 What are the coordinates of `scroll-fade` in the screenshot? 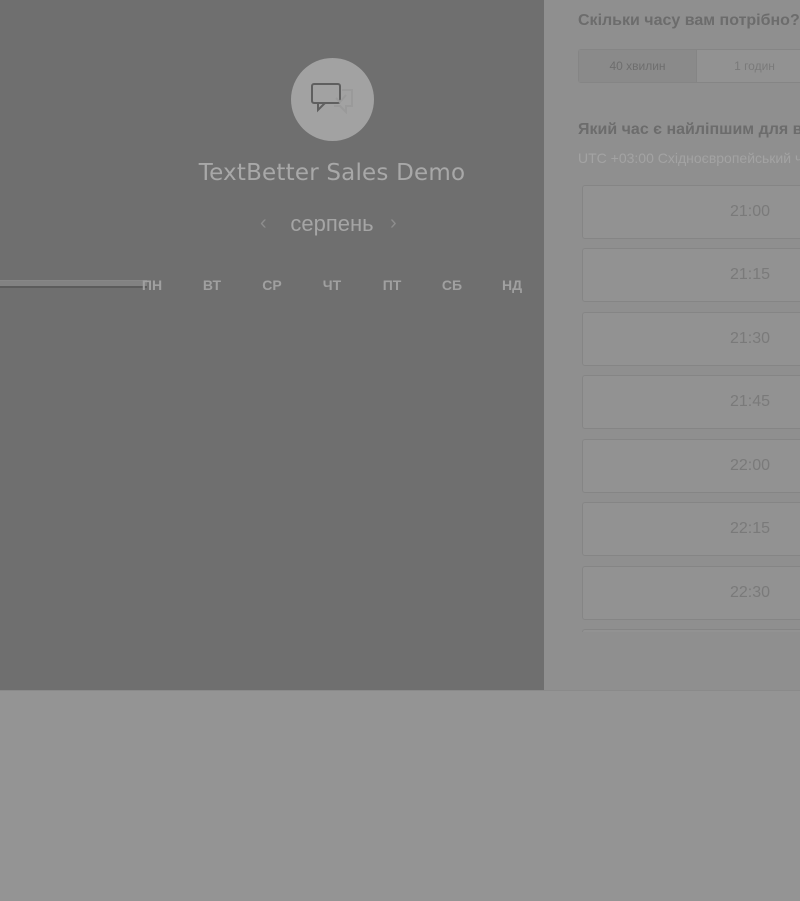 It's located at (672, 661).